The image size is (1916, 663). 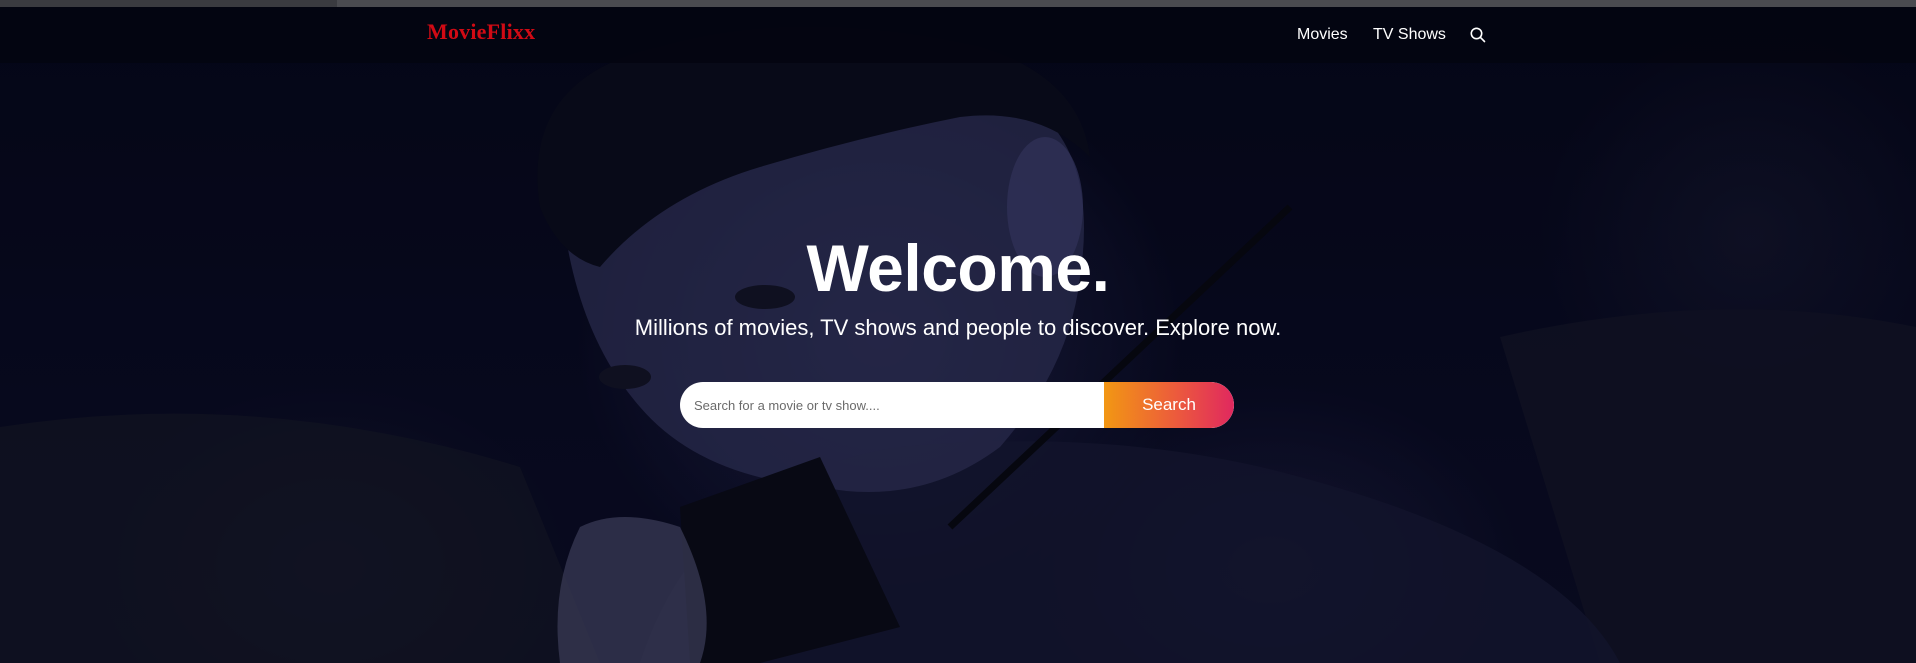 I want to click on search-button: Search, so click(x=1169, y=405).